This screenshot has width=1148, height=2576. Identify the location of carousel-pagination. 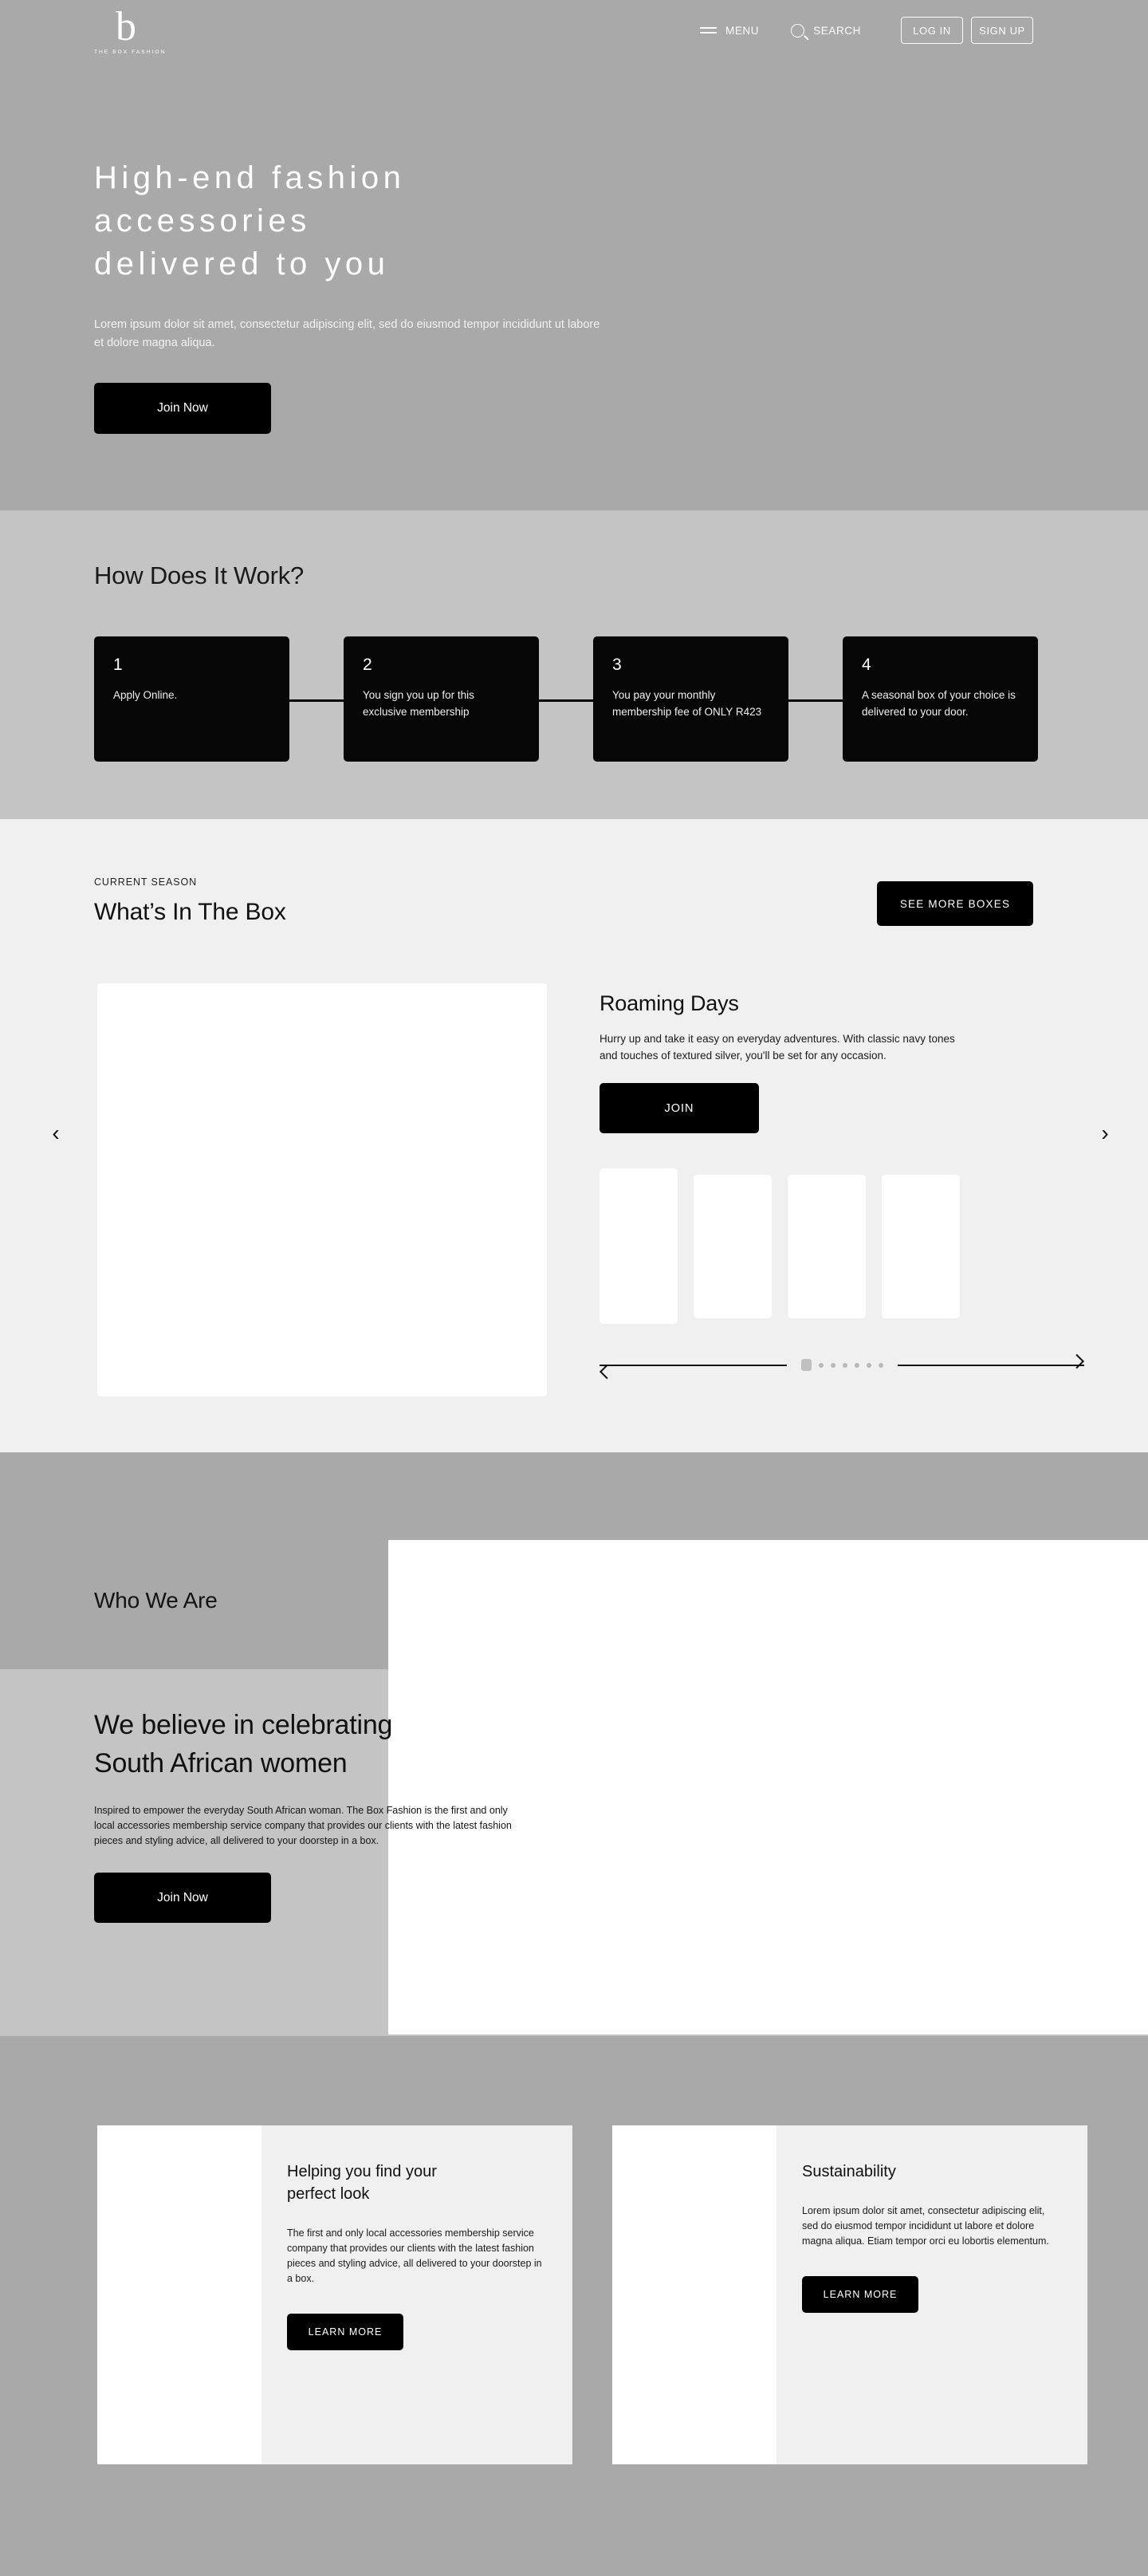
(842, 1365).